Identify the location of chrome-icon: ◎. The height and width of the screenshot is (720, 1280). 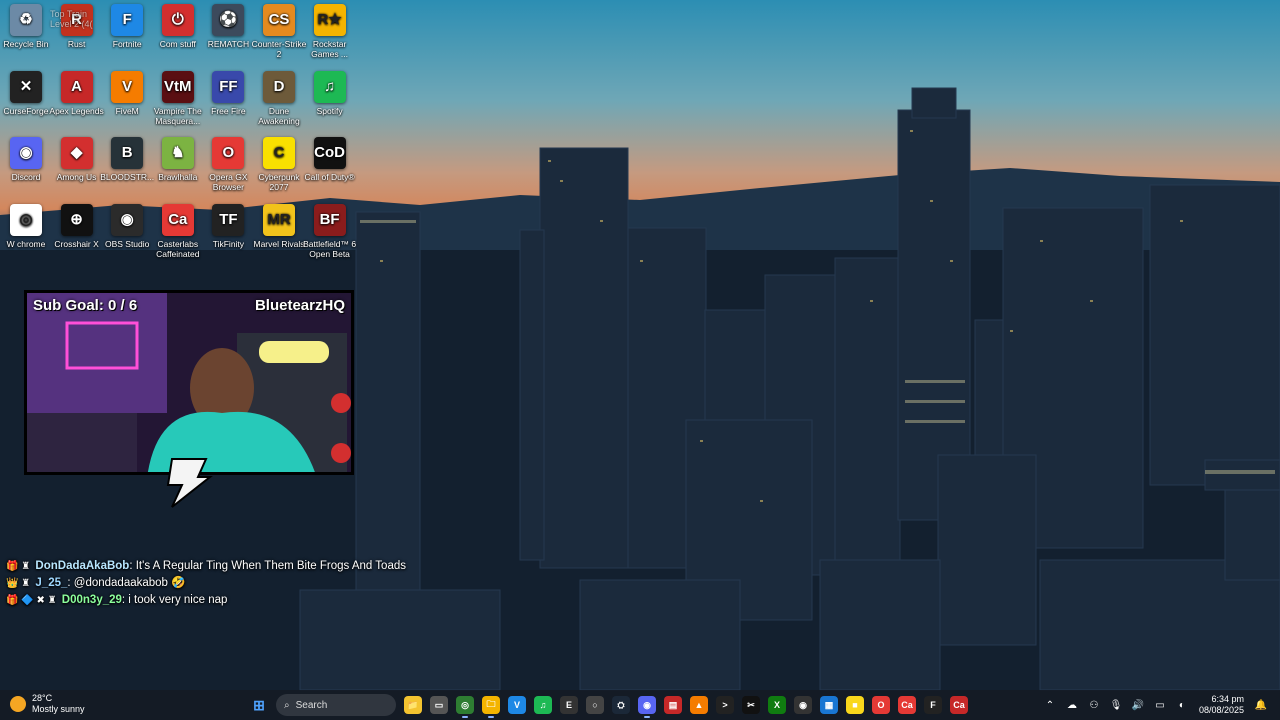
(26, 219).